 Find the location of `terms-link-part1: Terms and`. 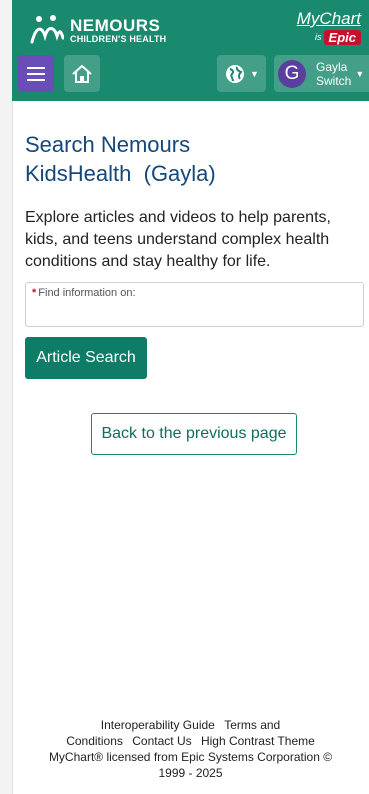

terms-link-part1: Terms and is located at coordinates (252, 725).